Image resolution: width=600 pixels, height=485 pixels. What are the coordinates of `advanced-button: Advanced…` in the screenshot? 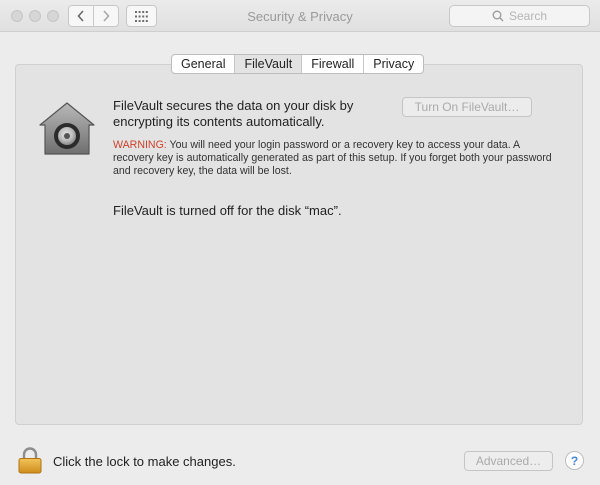 It's located at (508, 461).